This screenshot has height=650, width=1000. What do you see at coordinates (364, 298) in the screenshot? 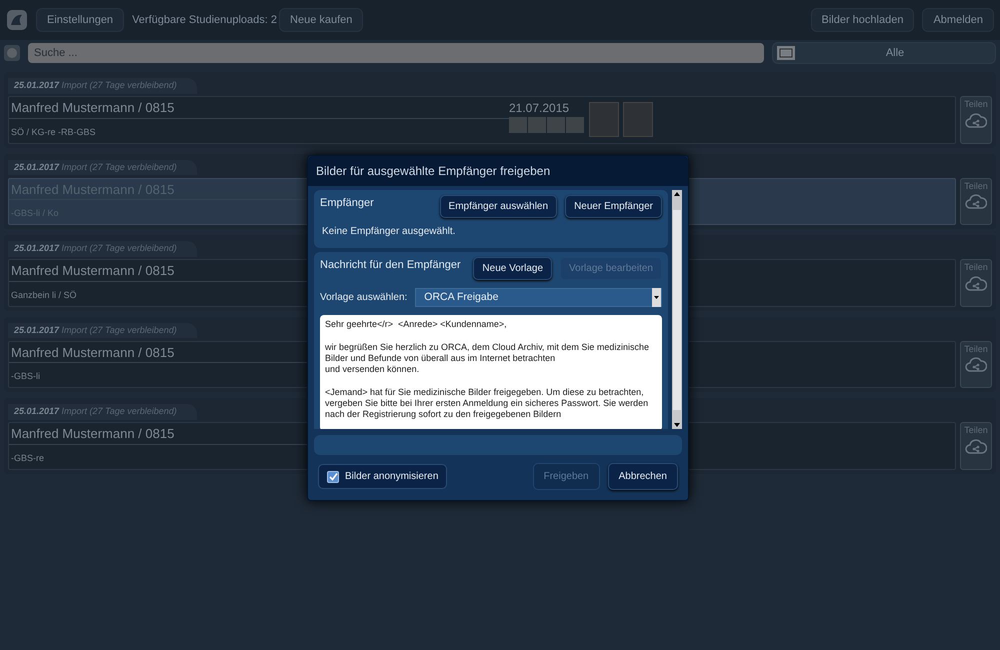
I see `template-label: Vorlage auswählen:` at bounding box center [364, 298].